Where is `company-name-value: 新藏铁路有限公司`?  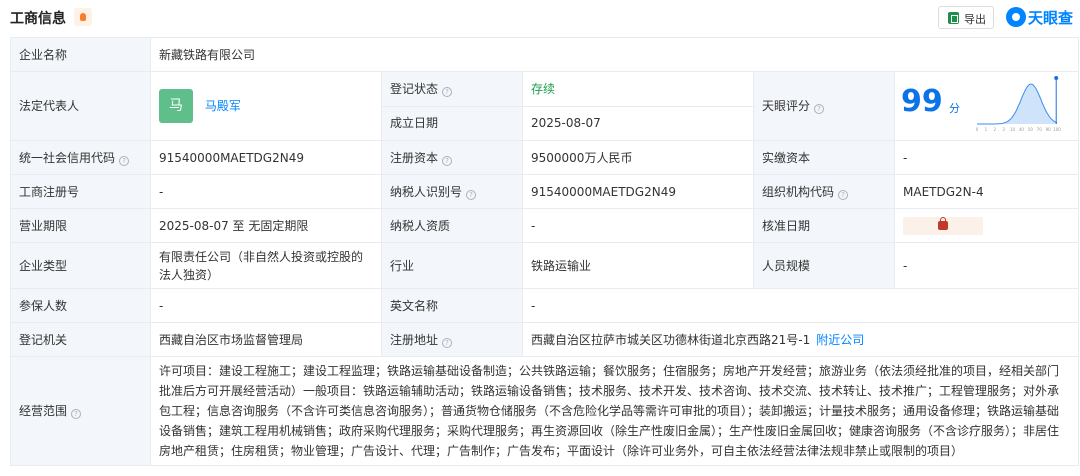 company-name-value: 新藏铁路有限公司 is located at coordinates (614, 54).